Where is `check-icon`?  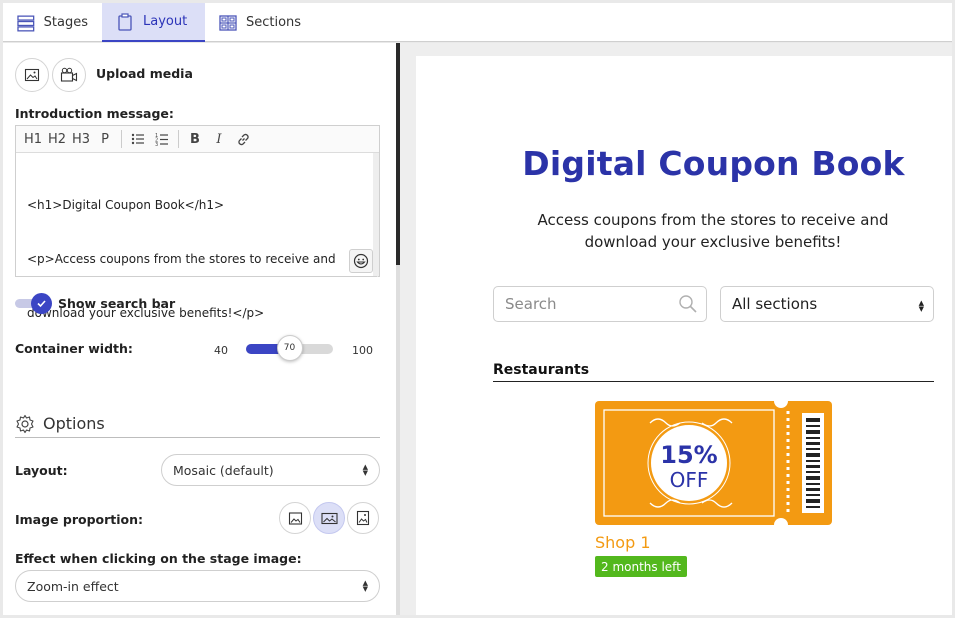
check-icon is located at coordinates (41, 304).